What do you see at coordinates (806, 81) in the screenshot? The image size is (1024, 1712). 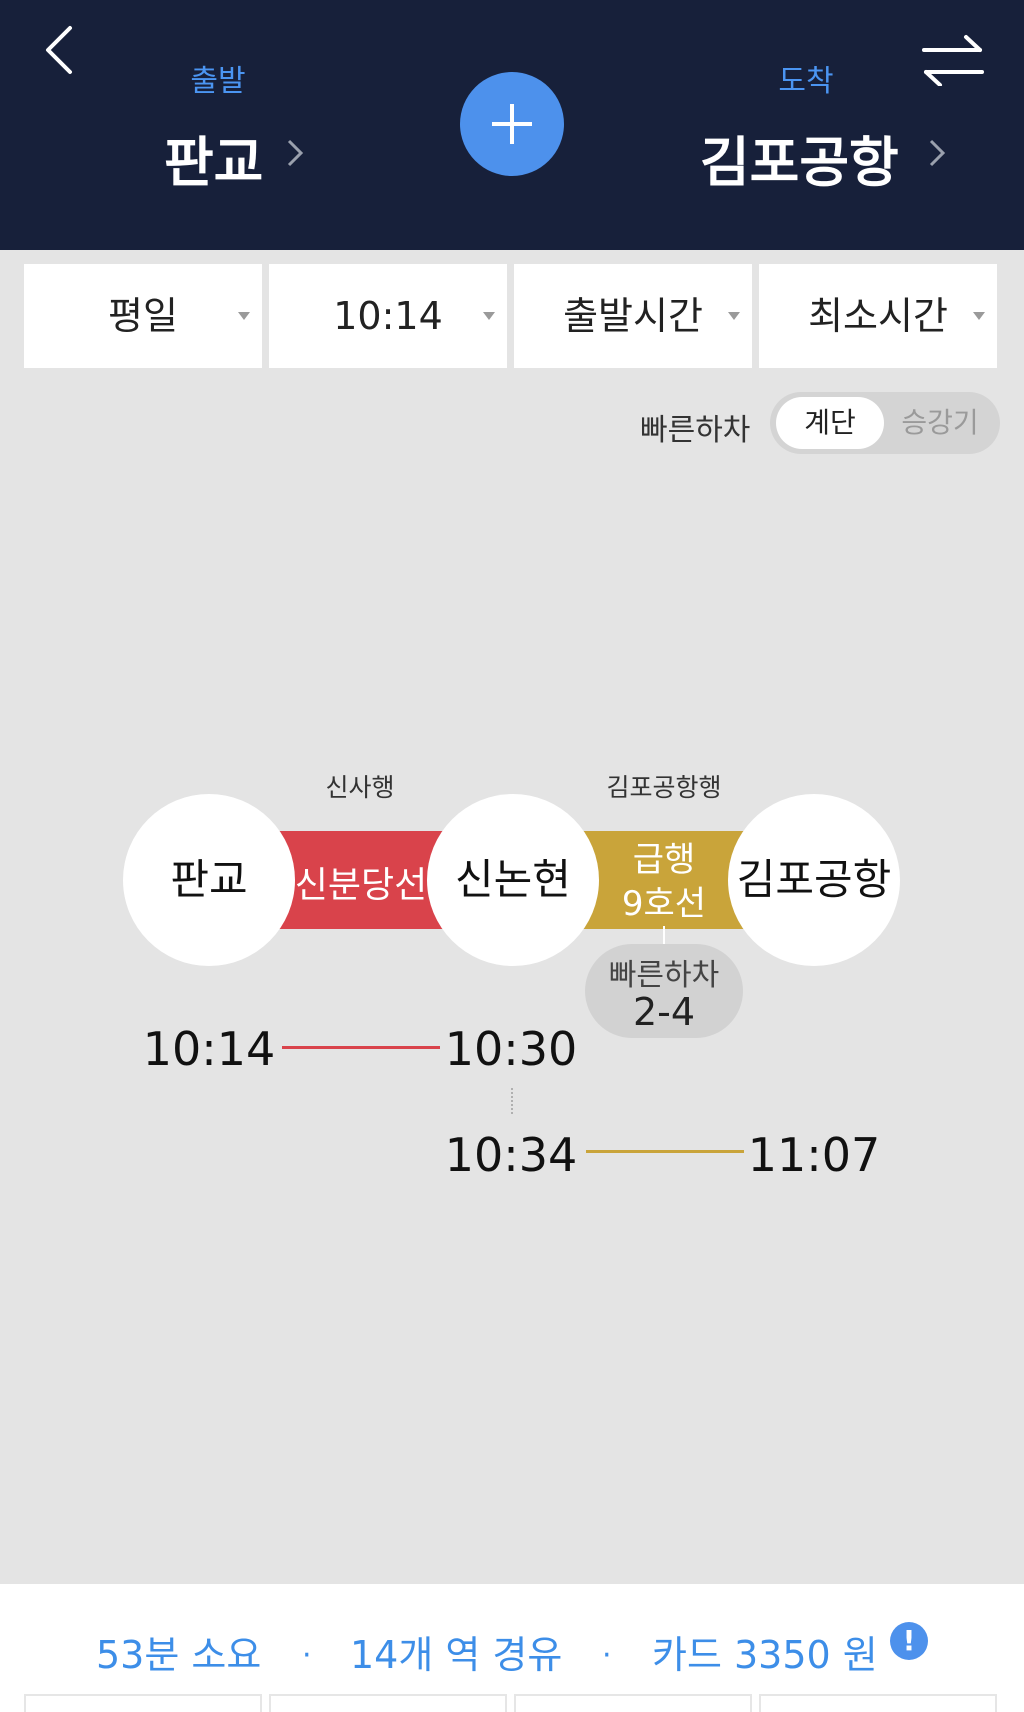 I see `arrival-label: 도착` at bounding box center [806, 81].